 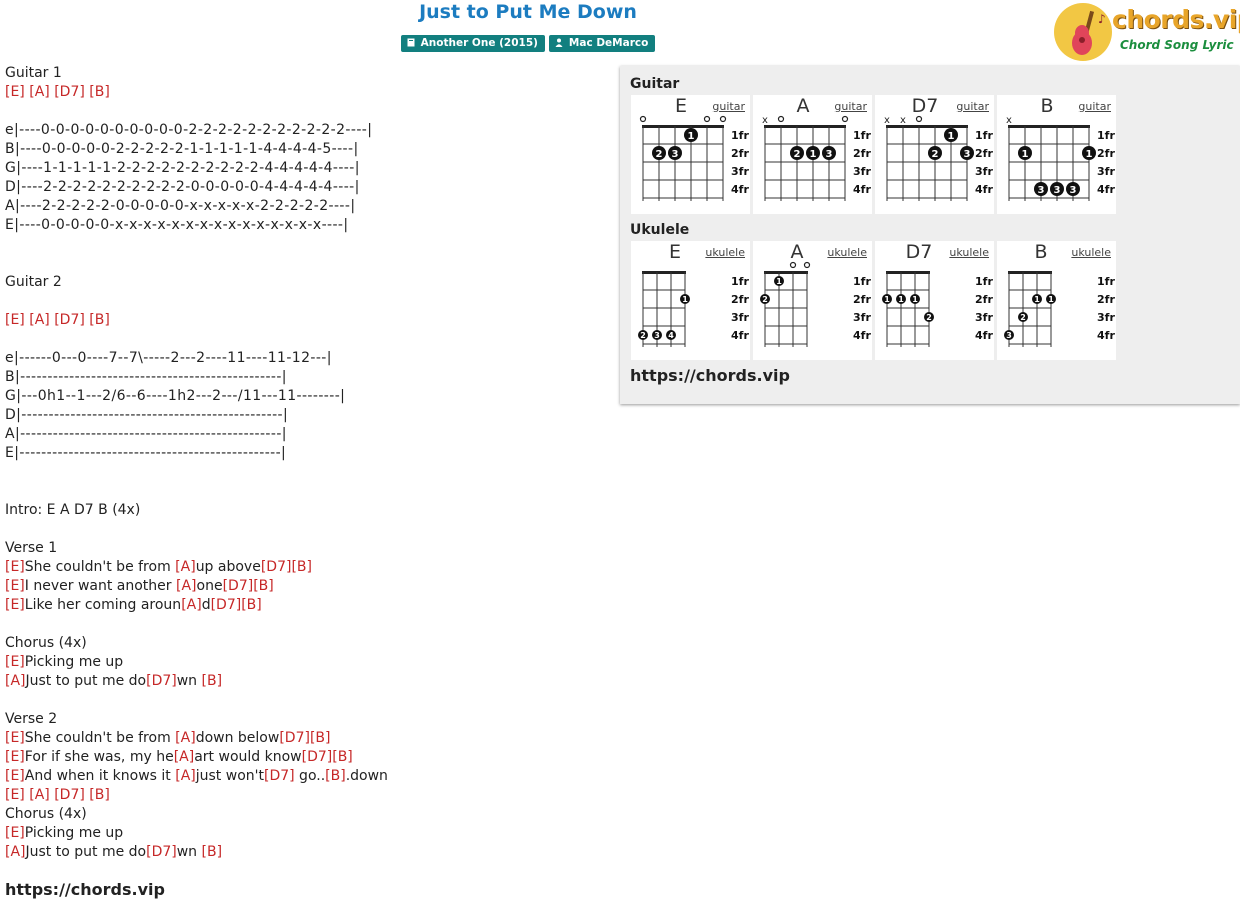 I want to click on album-badge: Another One (2015), so click(x=472, y=43).